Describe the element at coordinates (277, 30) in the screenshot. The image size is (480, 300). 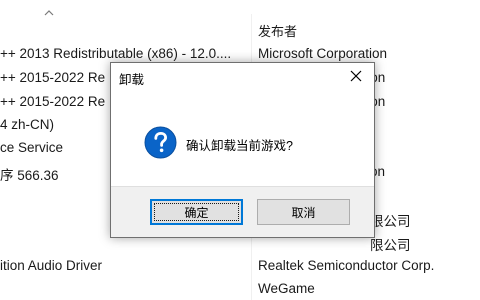
I see `column-header-publisher: 发布者` at that location.